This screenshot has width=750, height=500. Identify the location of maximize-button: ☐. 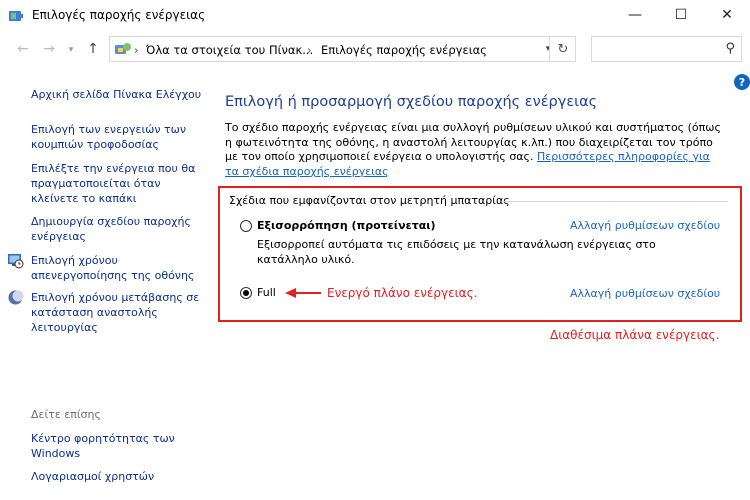
(681, 15).